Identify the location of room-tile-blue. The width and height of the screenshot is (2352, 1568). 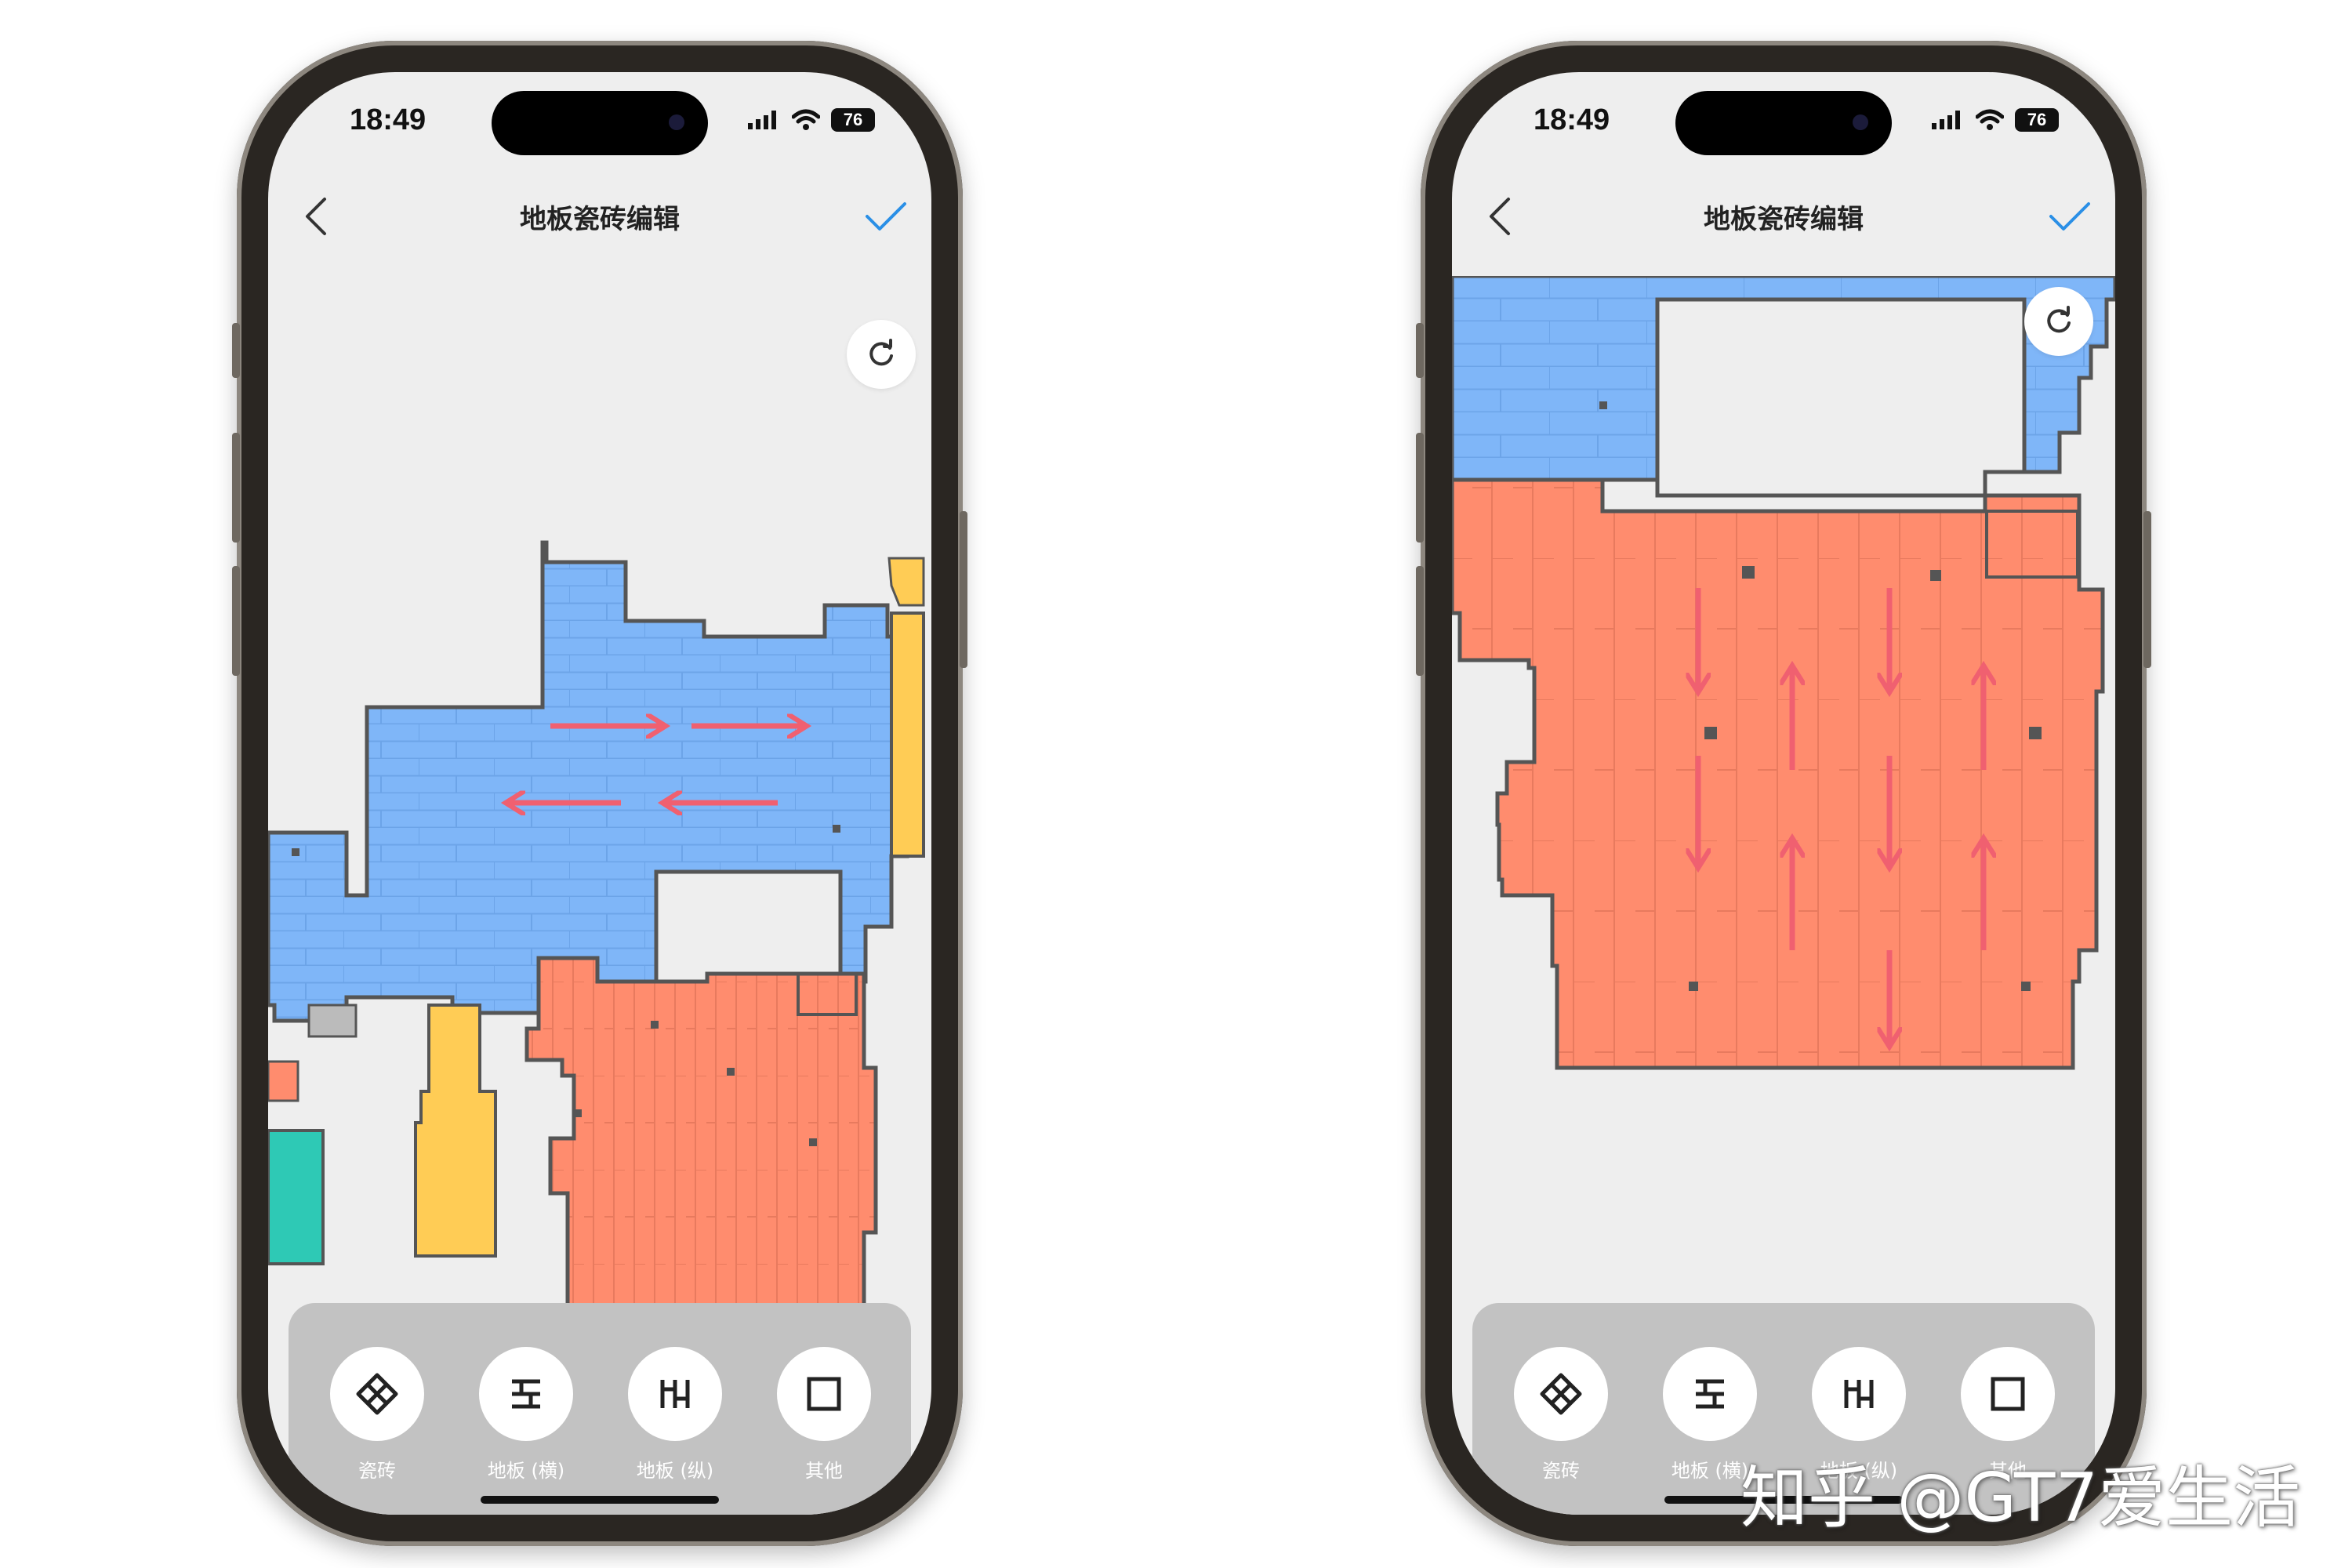
(588, 781).